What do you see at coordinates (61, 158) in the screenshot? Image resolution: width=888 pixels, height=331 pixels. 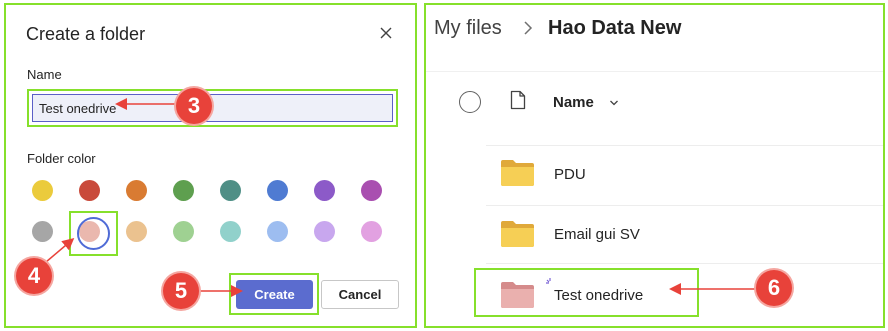 I see `folder-color-label: Folder color` at bounding box center [61, 158].